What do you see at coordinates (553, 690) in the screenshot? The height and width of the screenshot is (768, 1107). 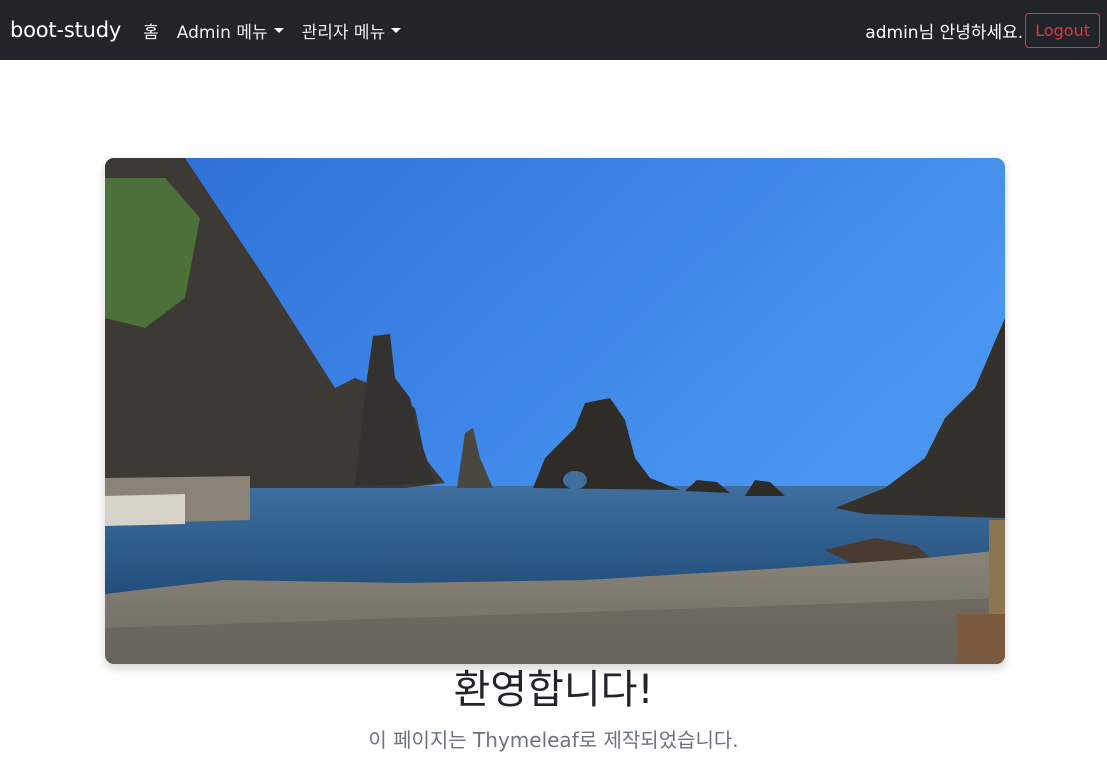 I see `page-title: 환영합니다!` at bounding box center [553, 690].